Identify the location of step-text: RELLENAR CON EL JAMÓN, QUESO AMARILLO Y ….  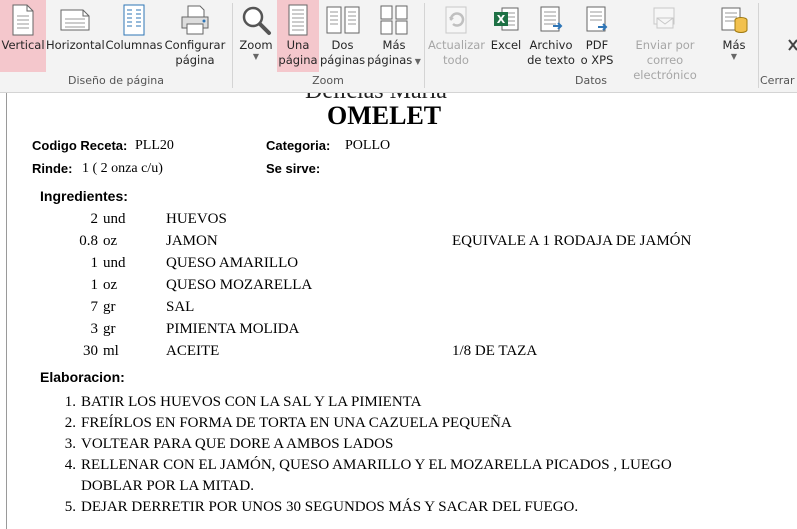
(376, 465).